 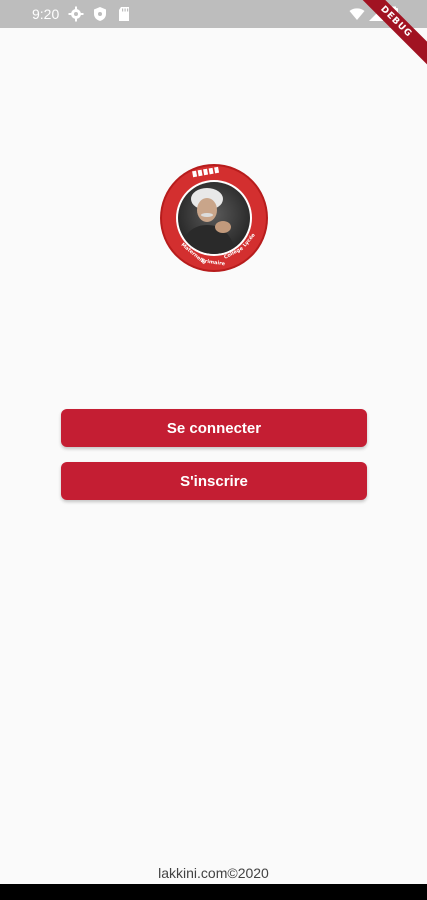 I want to click on login-button: Se connecter, so click(x=214, y=428).